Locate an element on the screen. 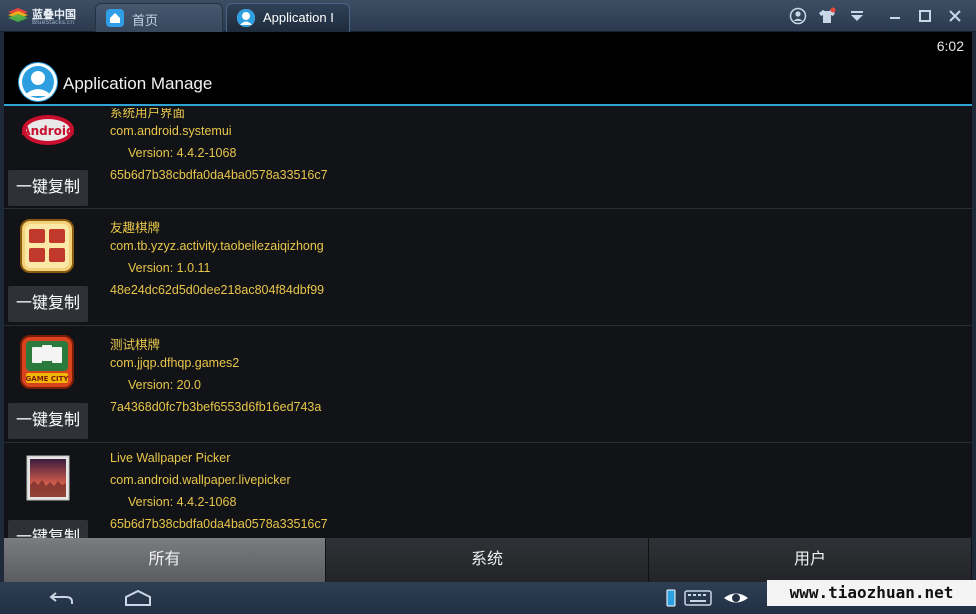 The width and height of the screenshot is (976, 614). status-bar: 6:02 is located at coordinates (488, 45).